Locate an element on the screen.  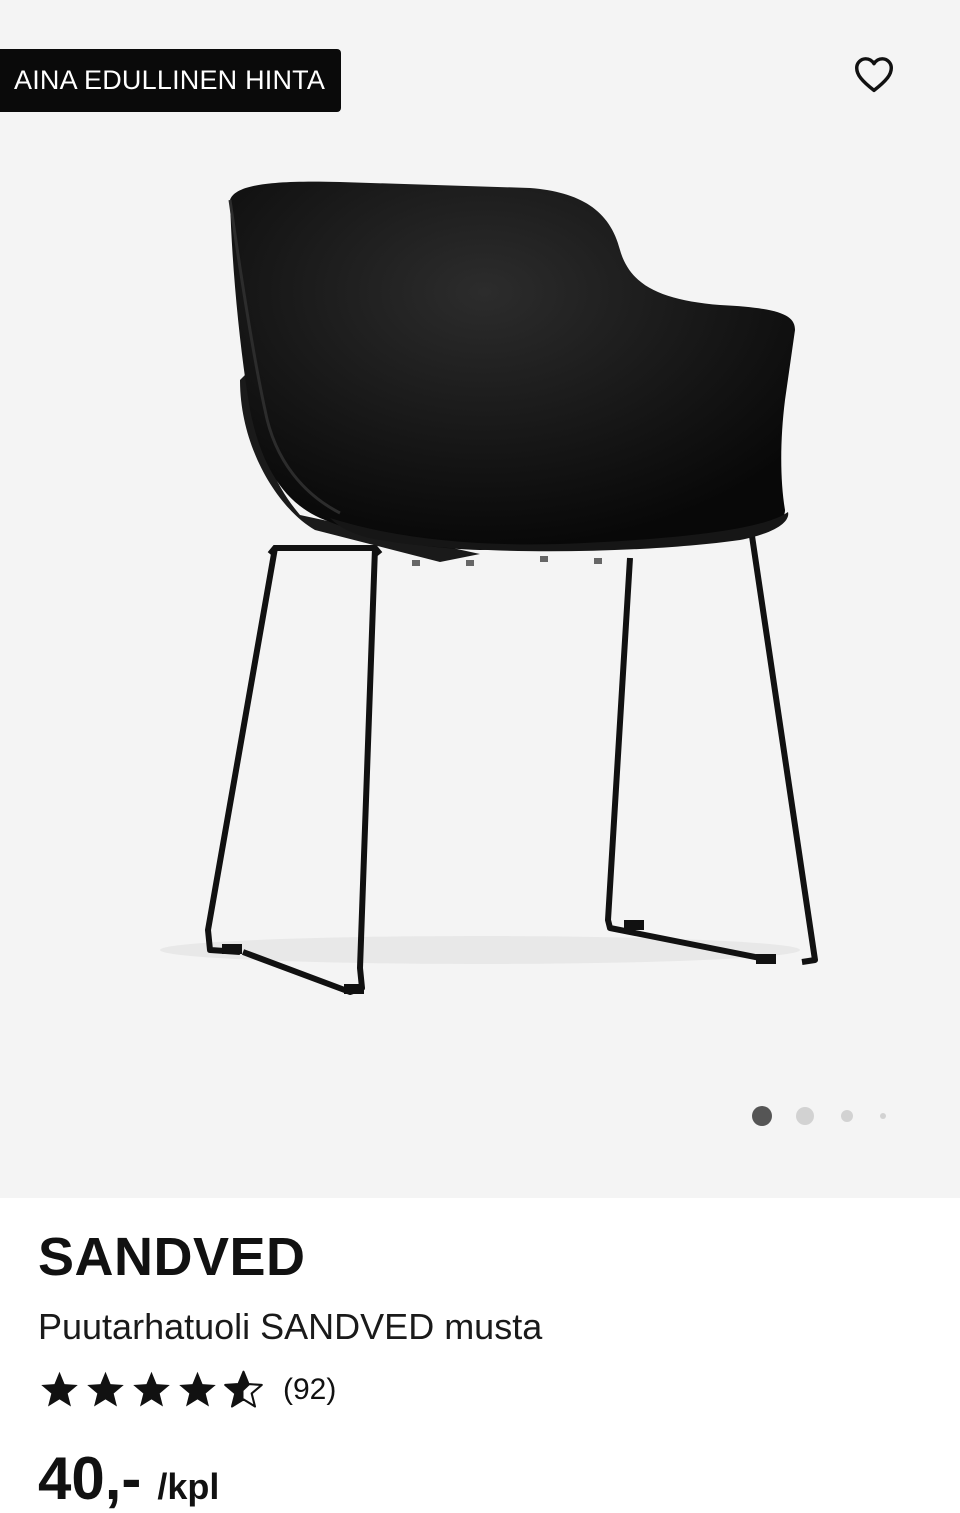
gallery-dot-active is located at coordinates (762, 1116).